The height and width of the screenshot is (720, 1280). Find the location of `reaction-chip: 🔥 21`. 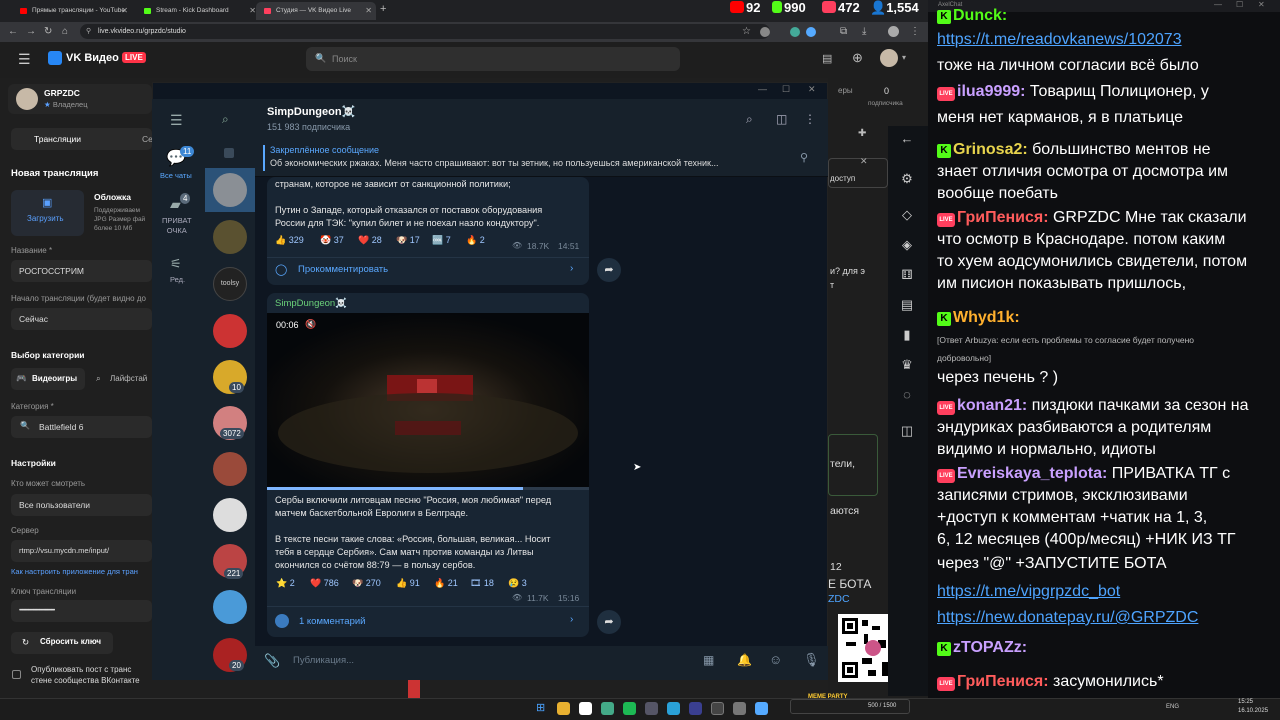

reaction-chip: 🔥 21 is located at coordinates (446, 583).